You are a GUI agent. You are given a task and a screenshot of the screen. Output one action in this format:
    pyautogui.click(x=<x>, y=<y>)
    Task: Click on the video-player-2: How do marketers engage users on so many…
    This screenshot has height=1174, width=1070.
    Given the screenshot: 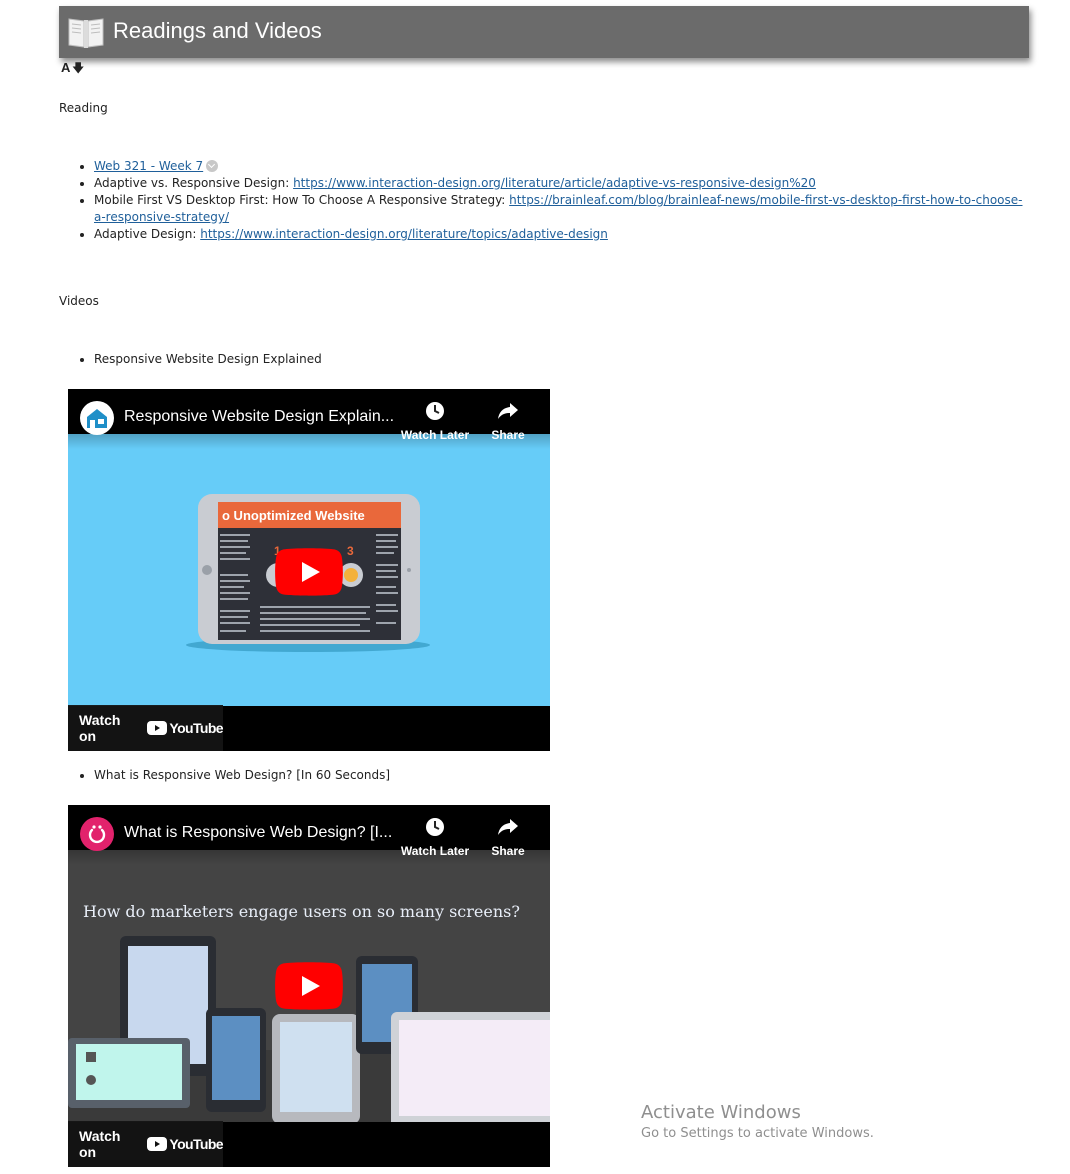 What is the action you would take?
    pyautogui.click(x=309, y=986)
    